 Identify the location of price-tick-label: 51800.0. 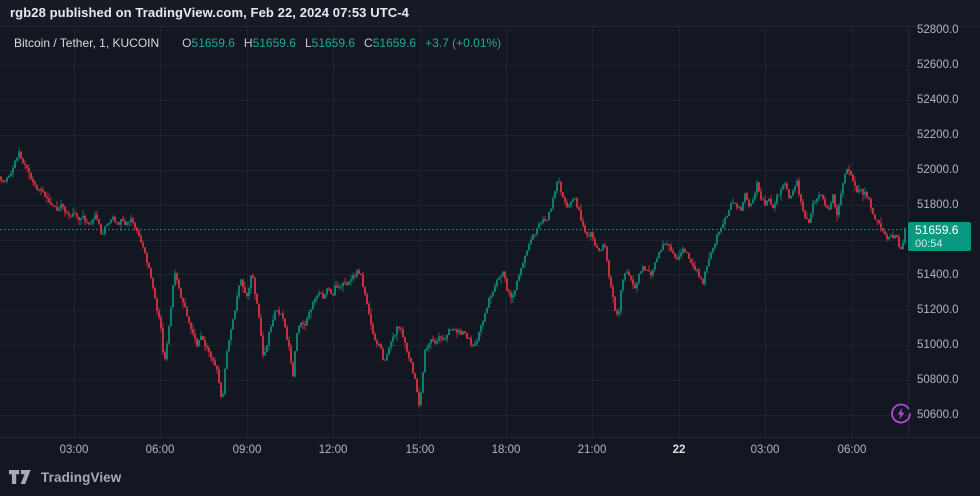
(938, 204).